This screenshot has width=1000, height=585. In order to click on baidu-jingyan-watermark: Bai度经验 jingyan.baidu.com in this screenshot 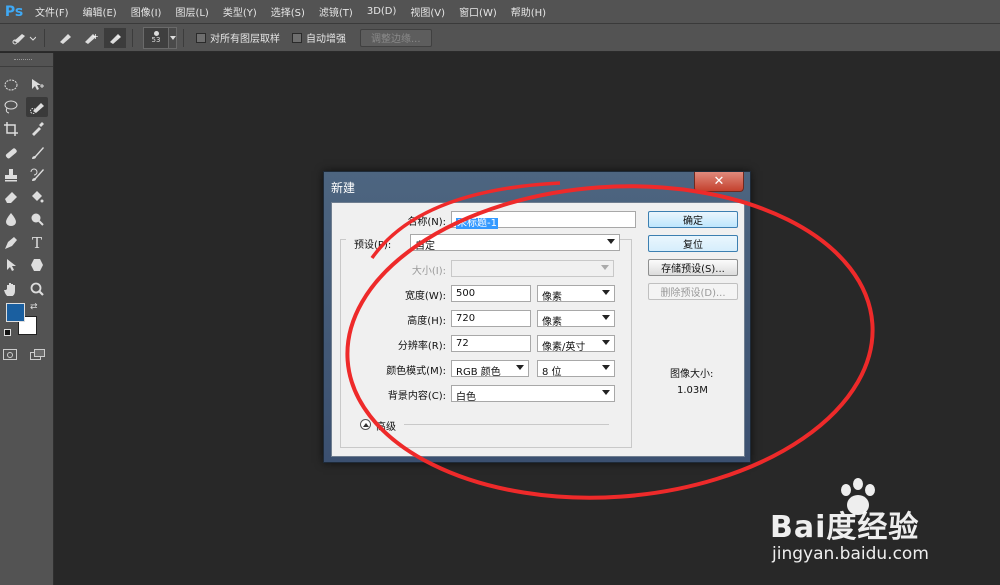, I will do `click(880, 528)`.